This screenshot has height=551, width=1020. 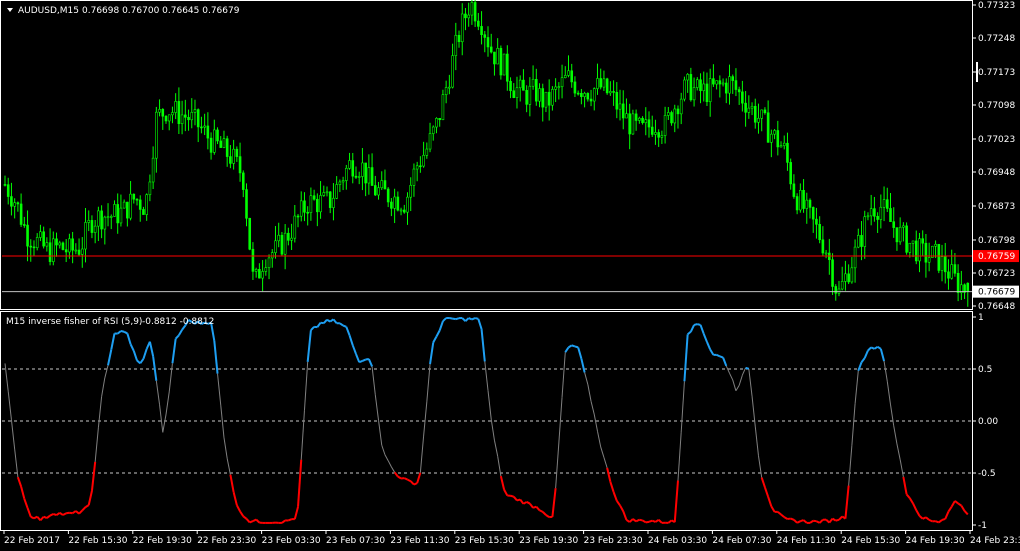 I want to click on time-tick-label: 24 Feb 15:30, so click(x=870, y=541).